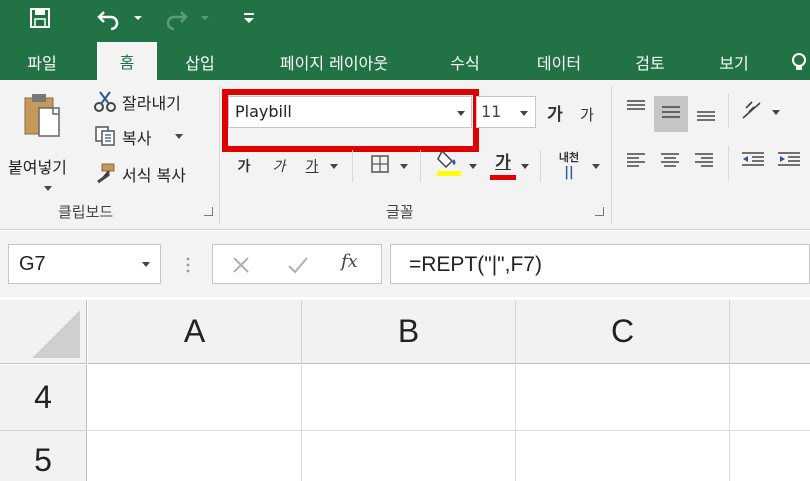 This screenshot has width=810, height=481. What do you see at coordinates (776, 112) in the screenshot?
I see `orientation-dropdown-icon` at bounding box center [776, 112].